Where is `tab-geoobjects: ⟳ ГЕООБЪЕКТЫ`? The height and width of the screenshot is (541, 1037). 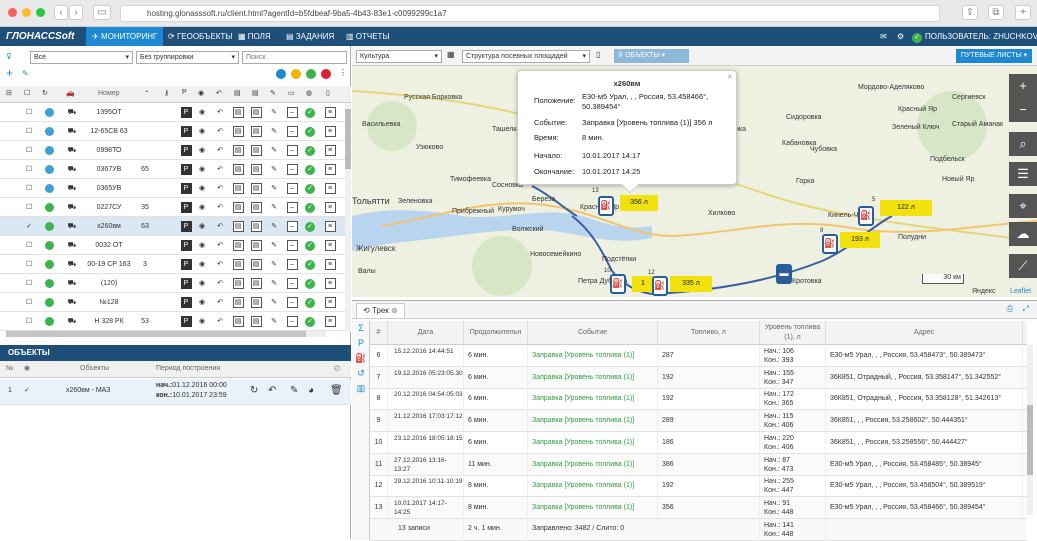 tab-geoobjects: ⟳ ГЕООБЪЕКТЫ is located at coordinates (200, 37).